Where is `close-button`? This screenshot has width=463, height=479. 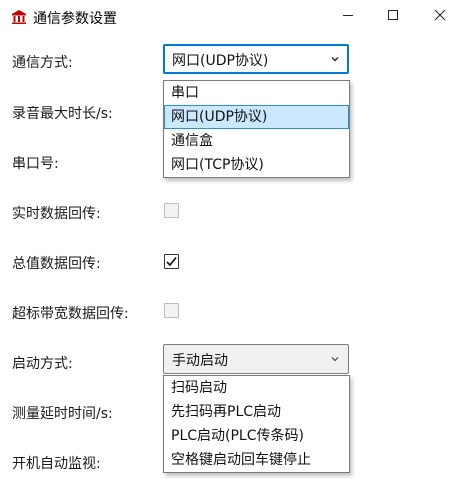 close-button is located at coordinates (440, 17).